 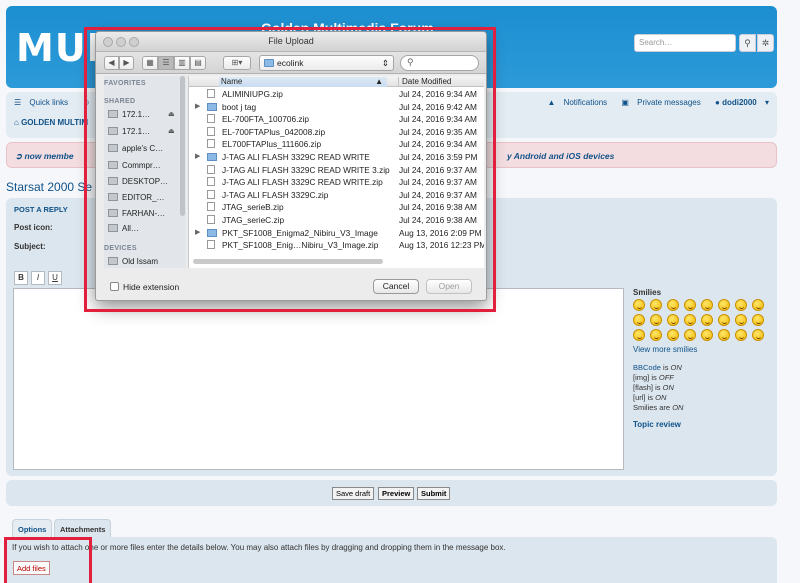 I want to click on home-icon: ⌂, so click(x=18, y=122).